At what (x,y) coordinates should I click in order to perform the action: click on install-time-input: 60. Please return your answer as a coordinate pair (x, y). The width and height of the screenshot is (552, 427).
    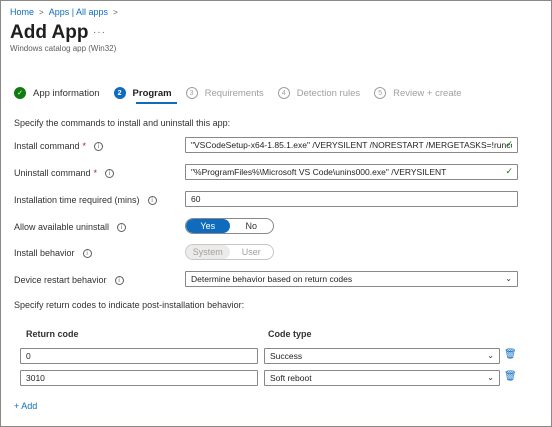
    Looking at the image, I should click on (351, 199).